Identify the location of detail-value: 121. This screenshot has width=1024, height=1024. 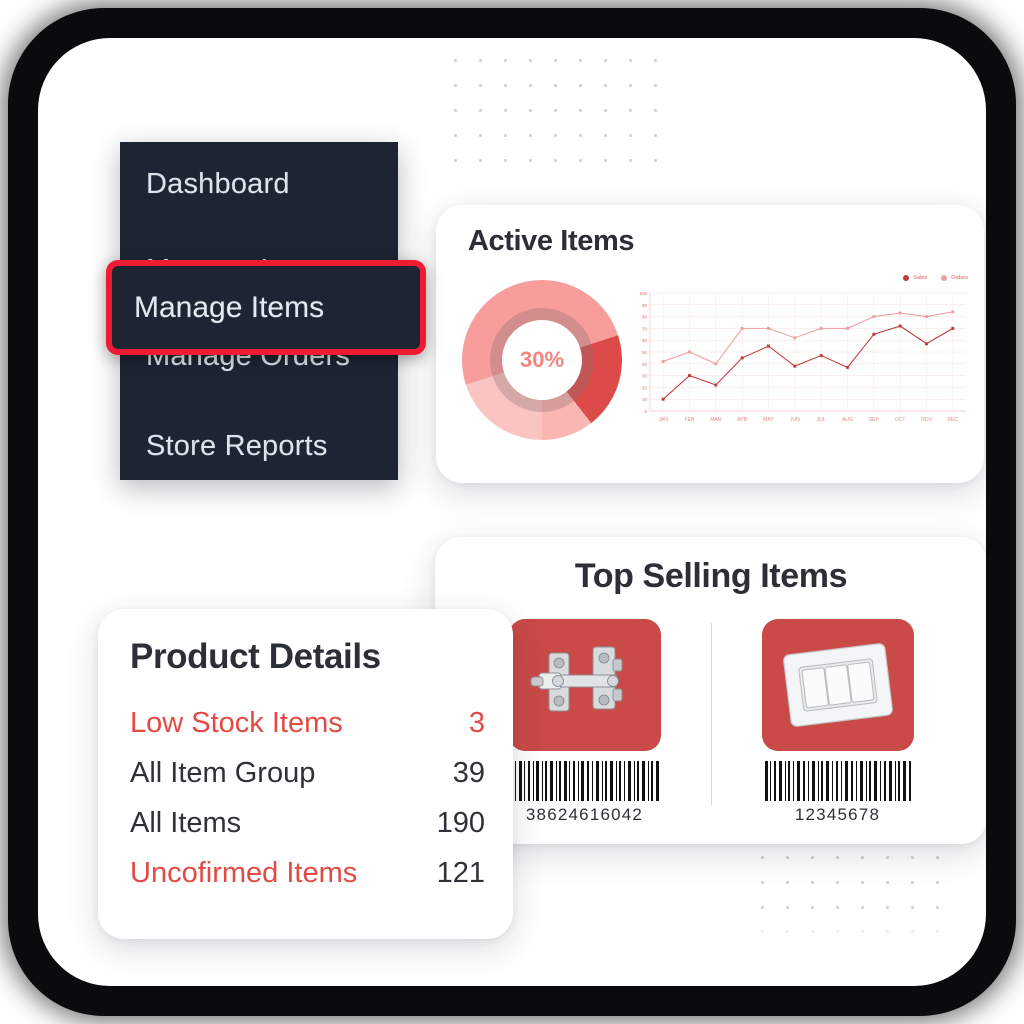
(460, 873).